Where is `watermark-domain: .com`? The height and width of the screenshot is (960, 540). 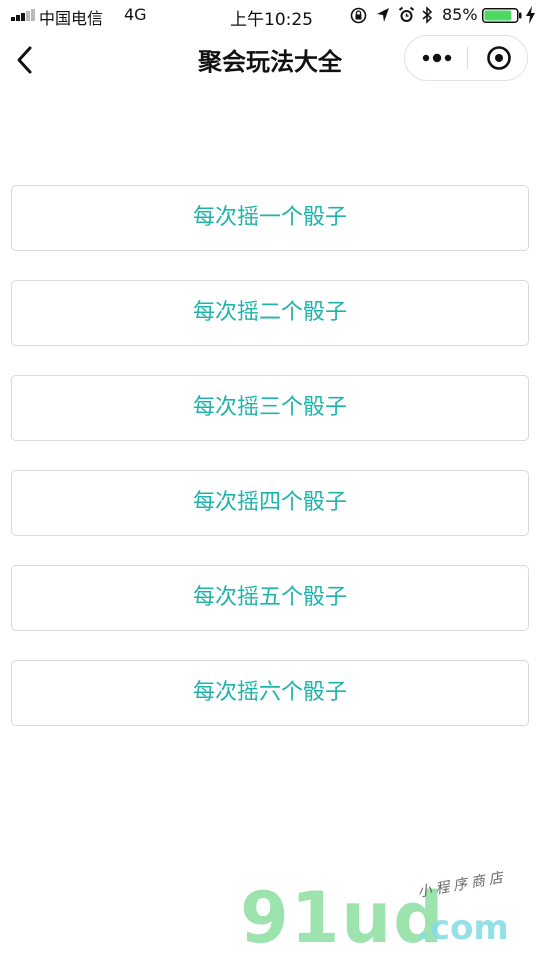 watermark-domain: .com is located at coordinates (463, 928).